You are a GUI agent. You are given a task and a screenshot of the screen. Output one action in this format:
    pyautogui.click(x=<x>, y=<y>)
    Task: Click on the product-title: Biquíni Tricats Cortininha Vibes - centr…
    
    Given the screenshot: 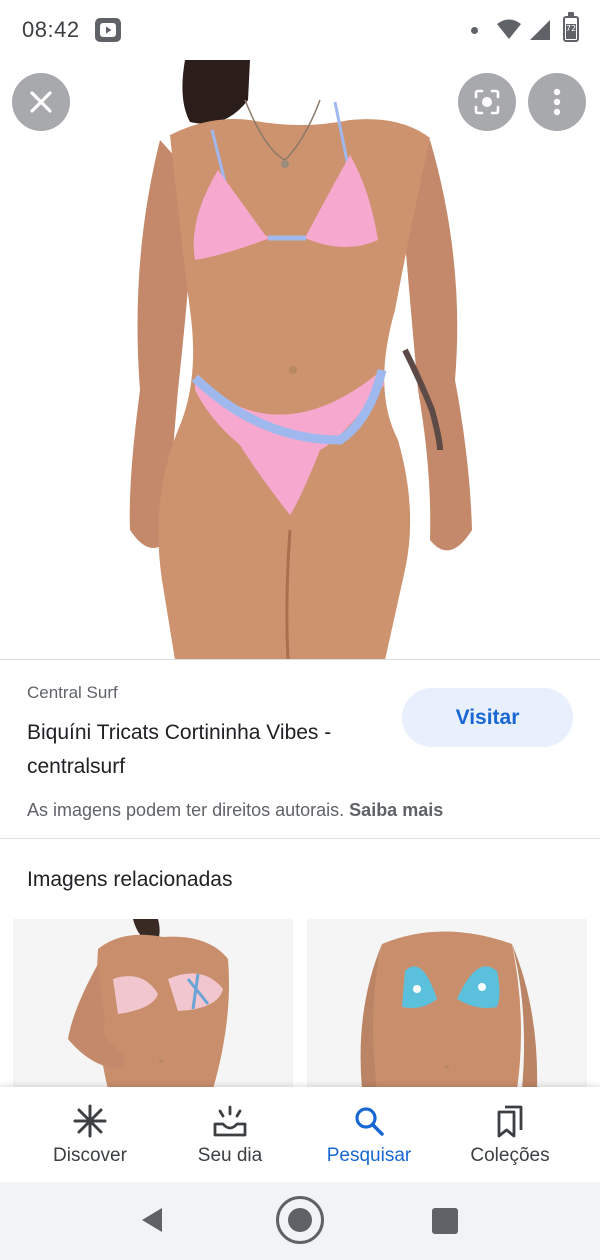 What is the action you would take?
    pyautogui.click(x=207, y=750)
    